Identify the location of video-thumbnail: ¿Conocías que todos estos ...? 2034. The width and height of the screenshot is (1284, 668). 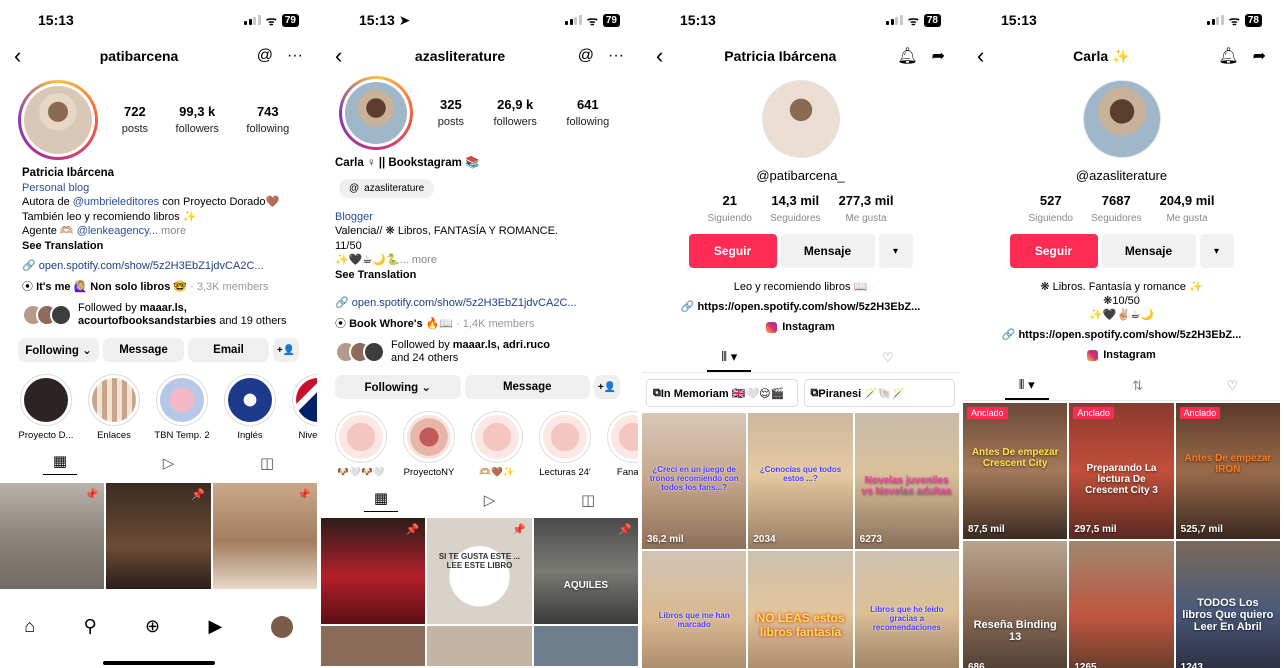
(800, 481).